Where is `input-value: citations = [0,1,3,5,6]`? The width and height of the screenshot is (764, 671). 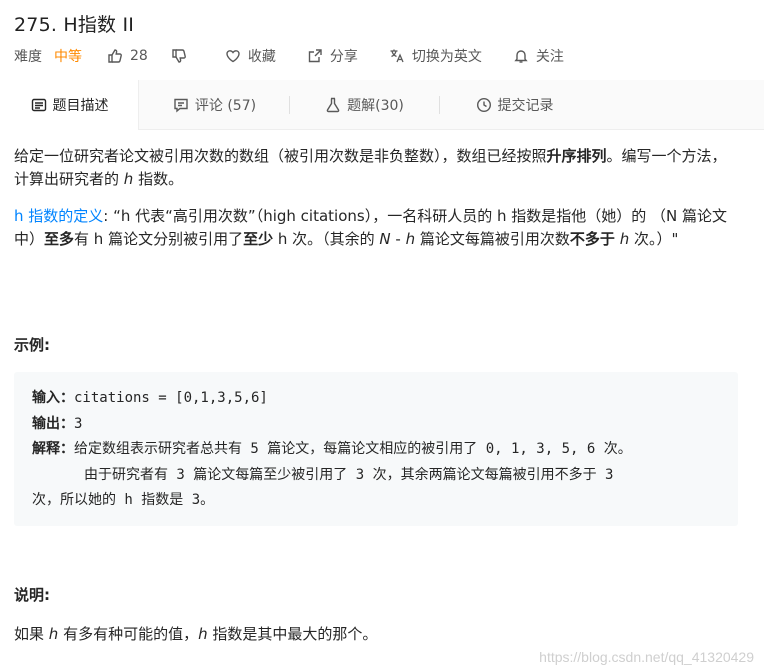
input-value: citations = [0,1,3,5,6] is located at coordinates (171, 398).